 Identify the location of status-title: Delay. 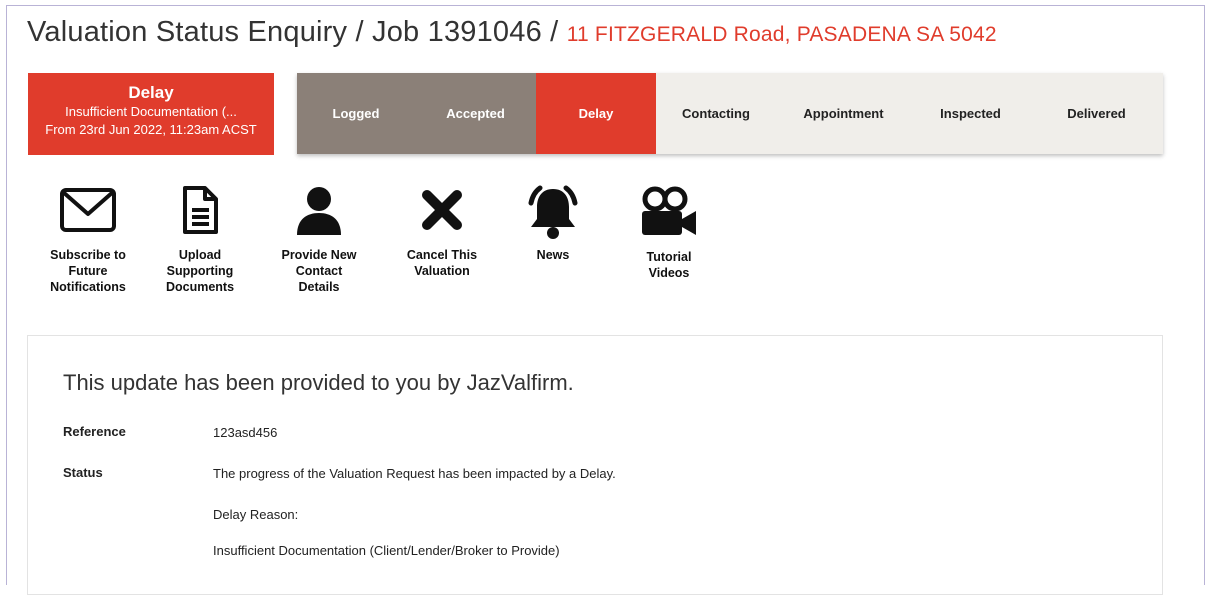
(151, 92).